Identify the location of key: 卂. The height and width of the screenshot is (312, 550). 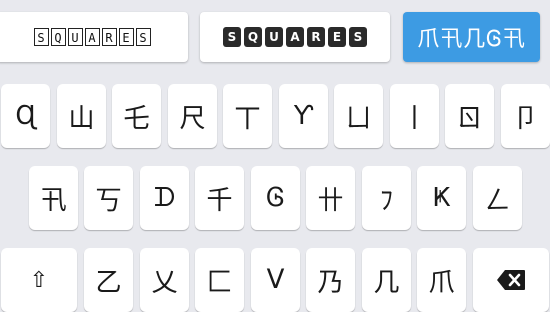
(53, 198).